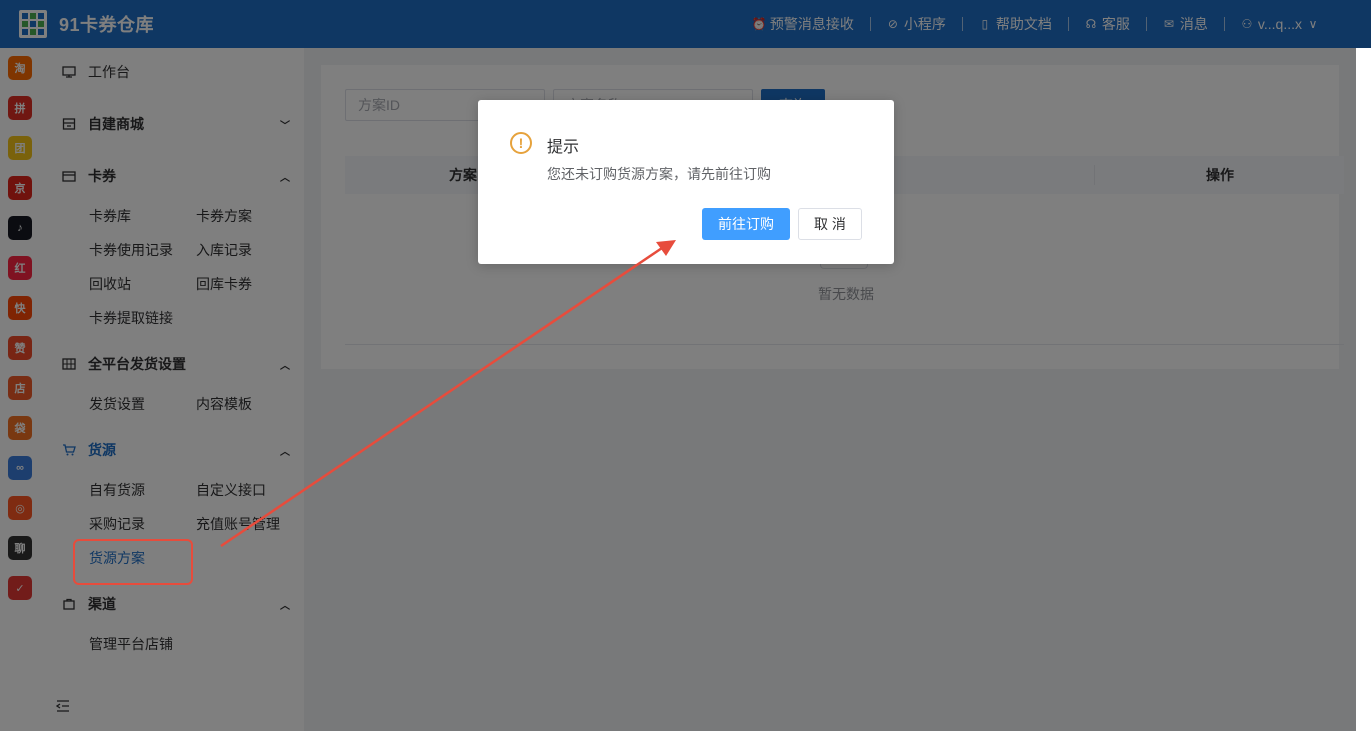 The width and height of the screenshot is (1371, 731). Describe the element at coordinates (1363, 389) in the screenshot. I see `right-scroll-edge` at that location.